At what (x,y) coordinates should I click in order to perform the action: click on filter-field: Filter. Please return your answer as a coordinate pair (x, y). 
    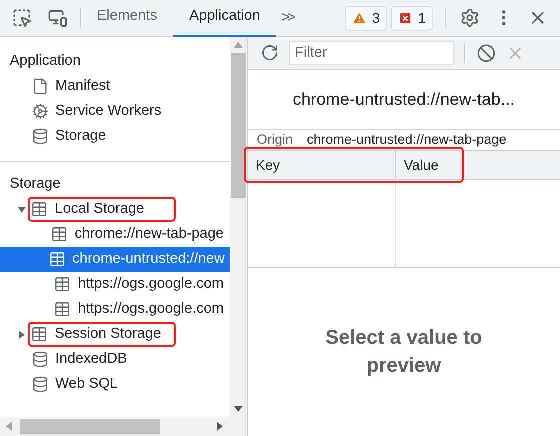
    Looking at the image, I should click on (371, 53).